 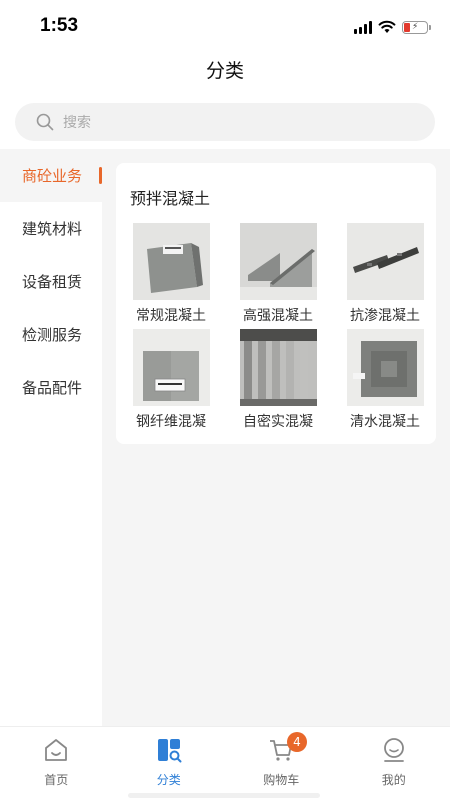 I want to click on sidebar-item-label: 商砼业务, so click(x=52, y=176).